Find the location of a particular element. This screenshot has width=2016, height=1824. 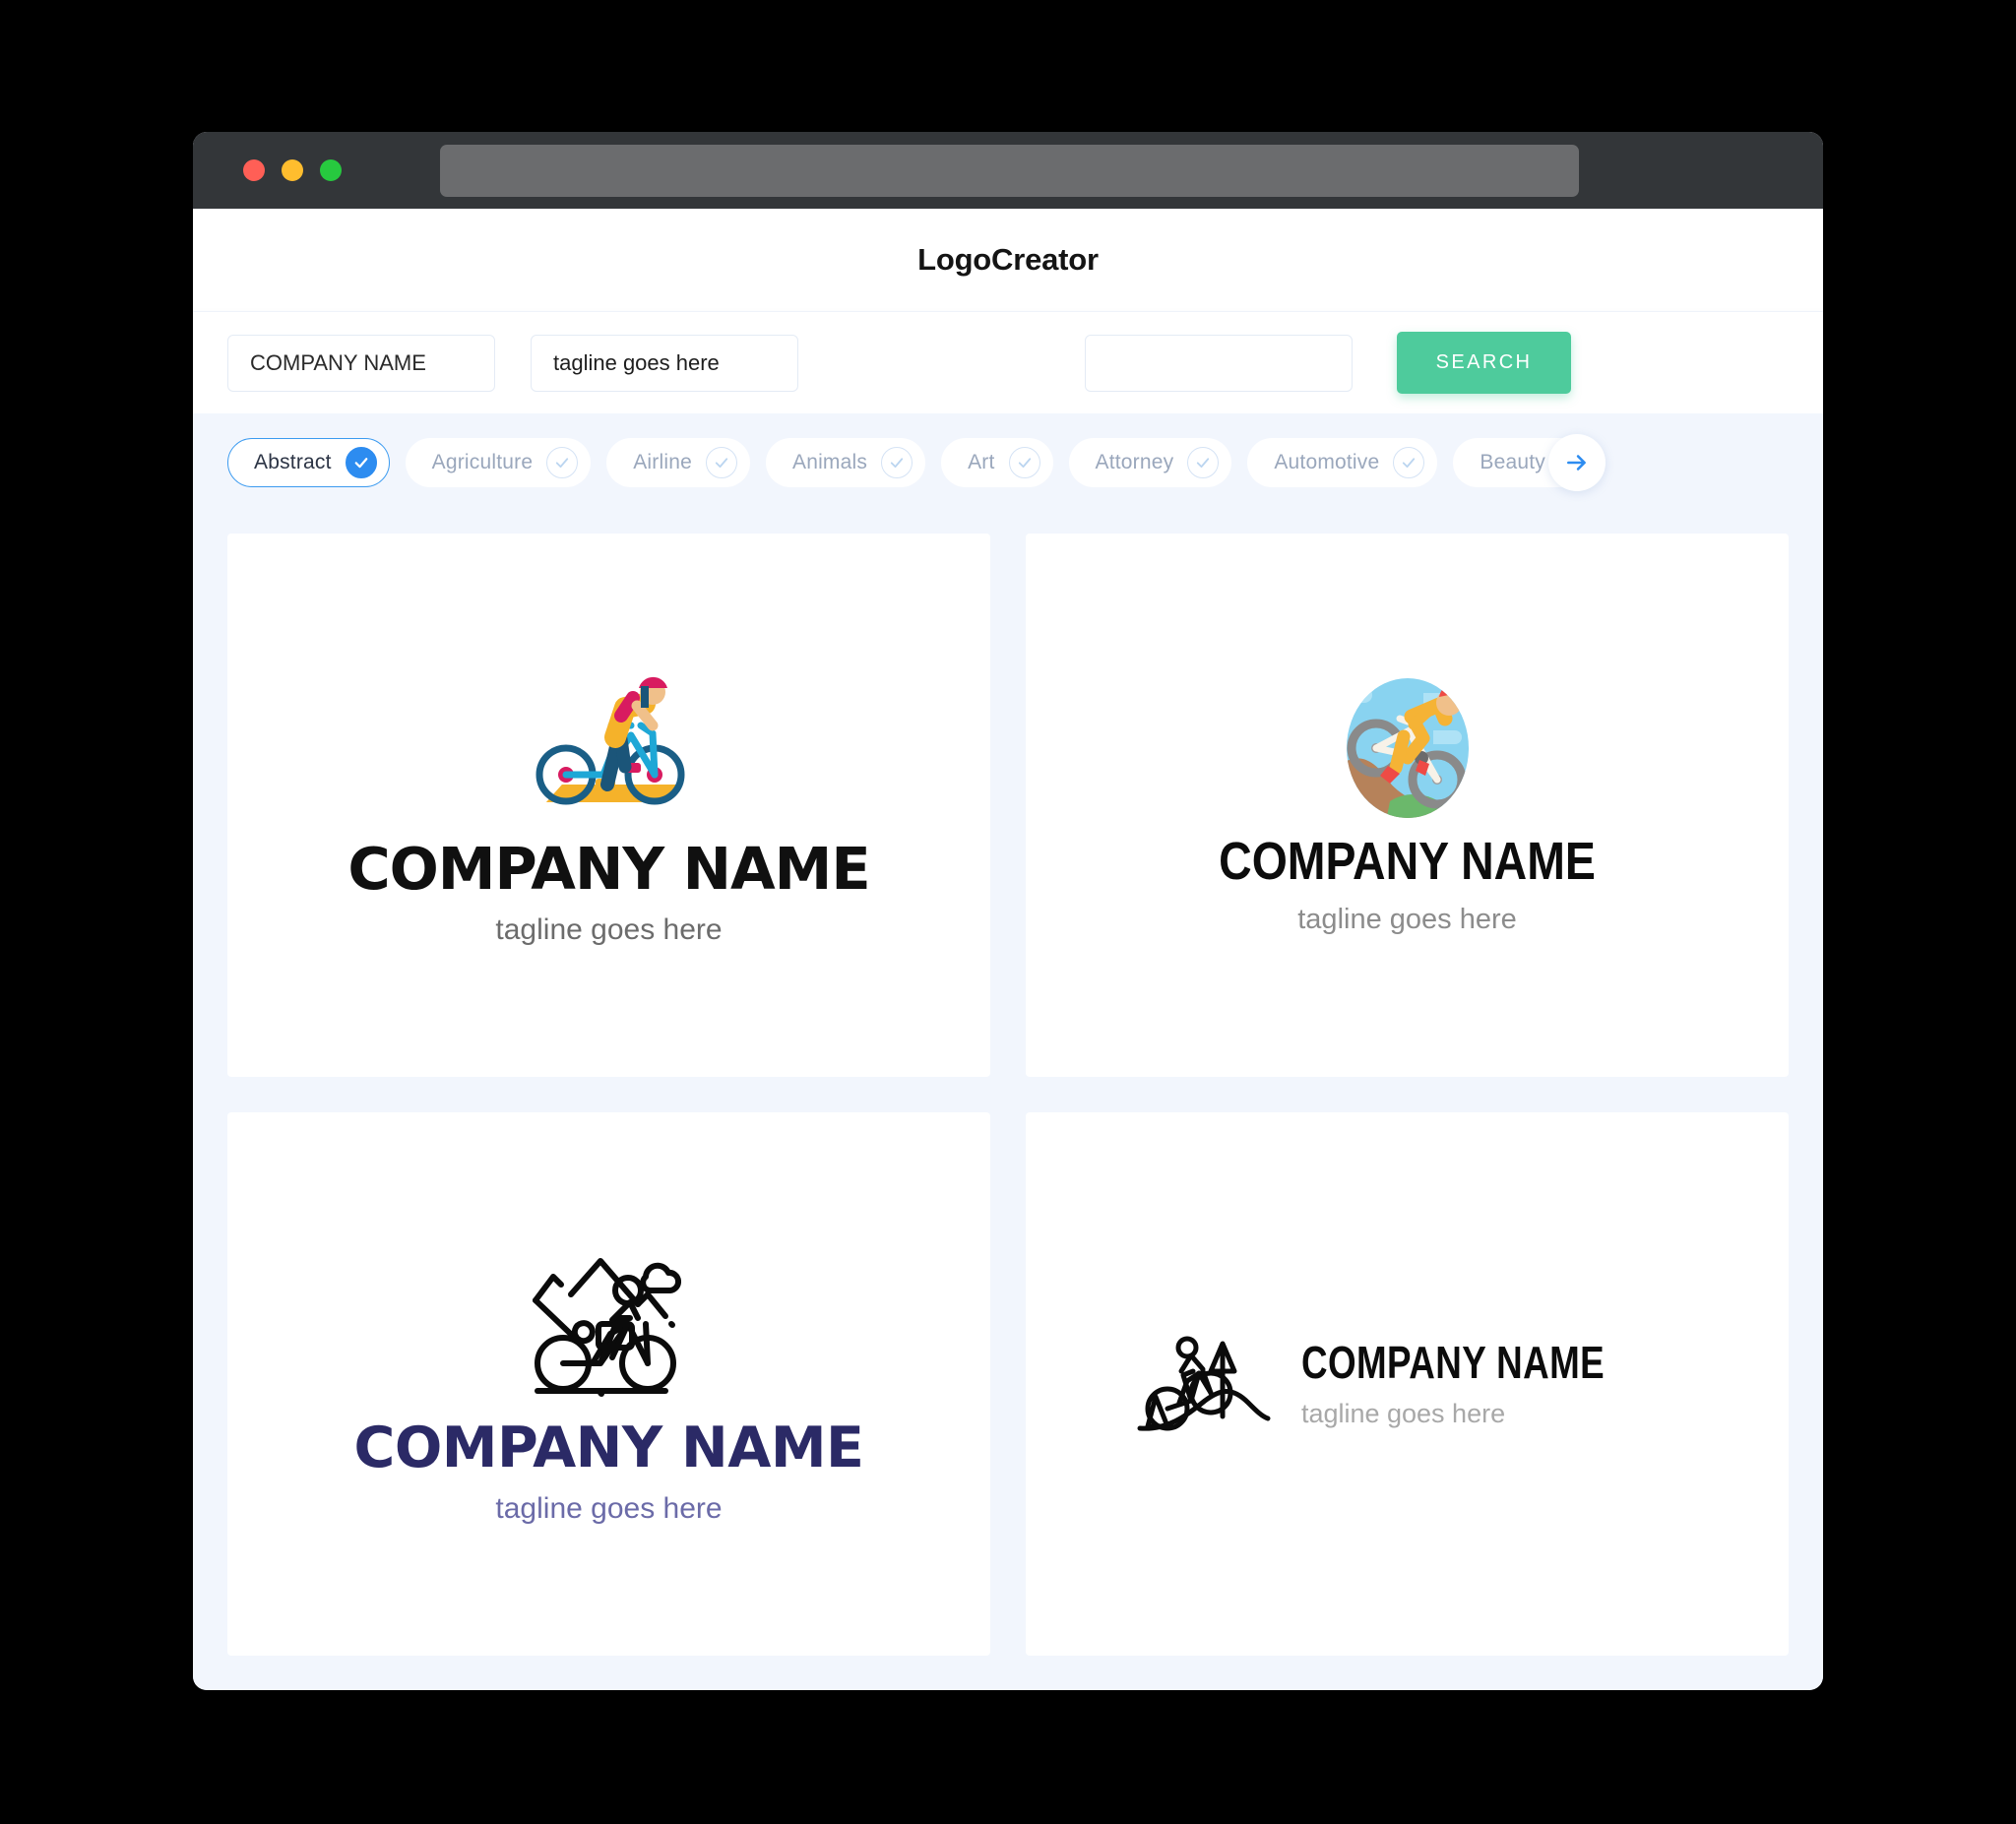

flat-cyclist-on-ramp-icon is located at coordinates (610, 740).